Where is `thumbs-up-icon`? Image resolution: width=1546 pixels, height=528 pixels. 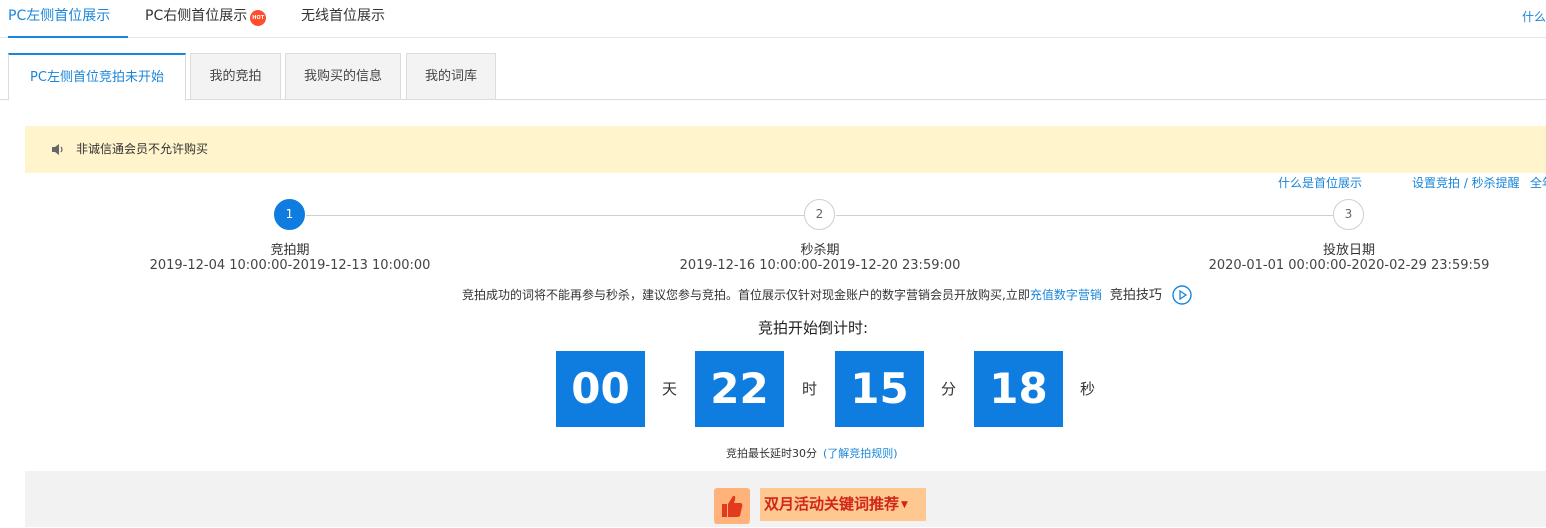
thumbs-up-icon is located at coordinates (732, 506).